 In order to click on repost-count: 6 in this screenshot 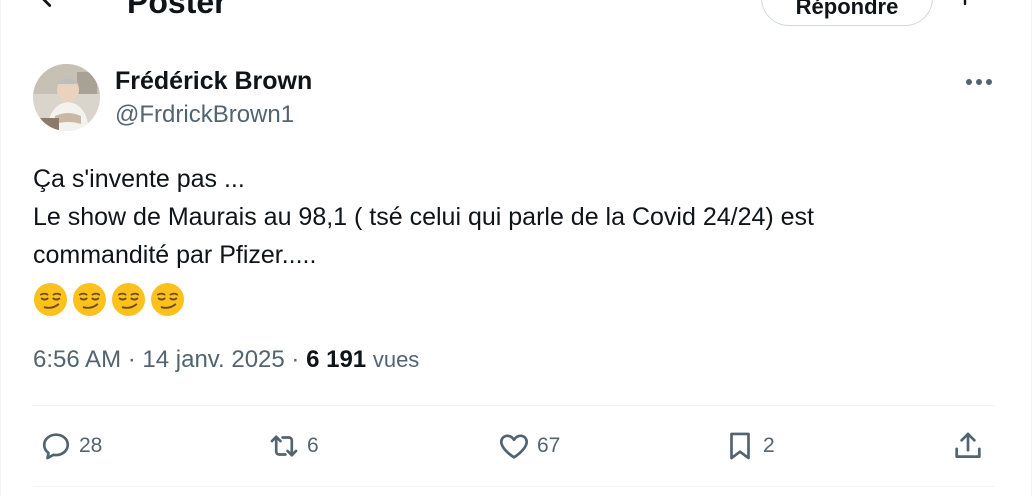, I will do `click(313, 445)`.